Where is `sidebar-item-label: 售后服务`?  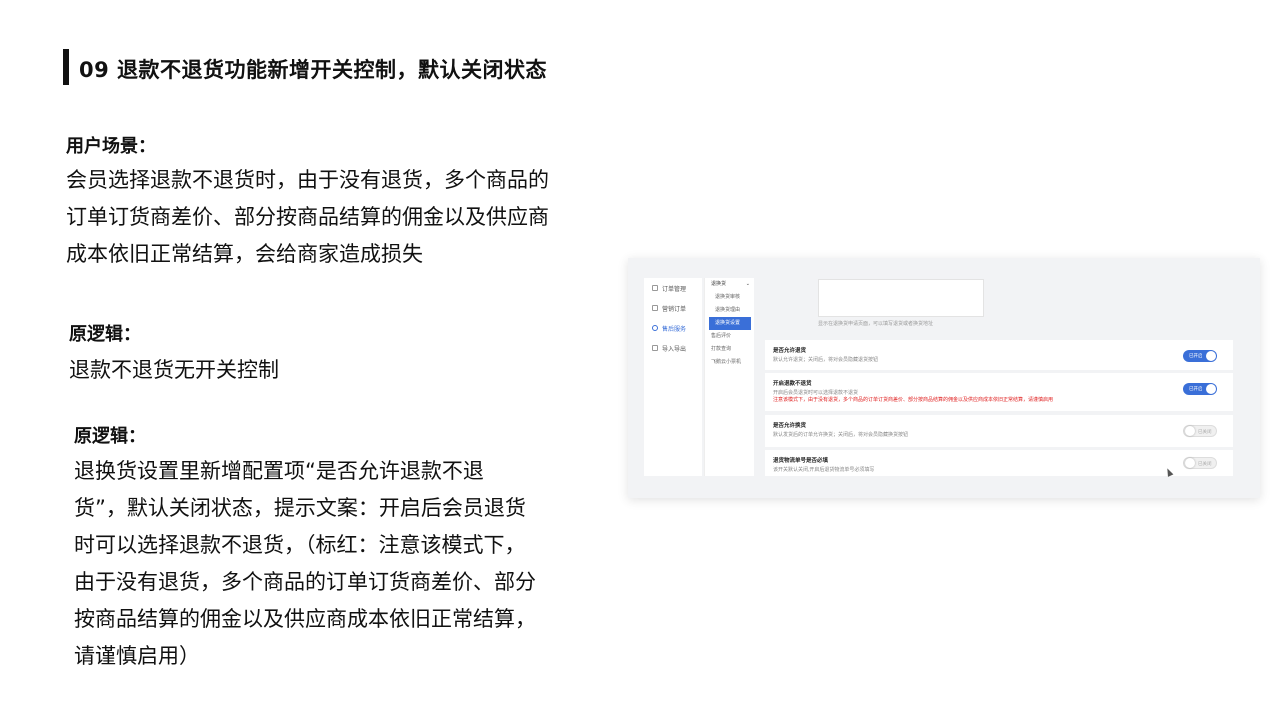 sidebar-item-label: 售后服务 is located at coordinates (674, 329).